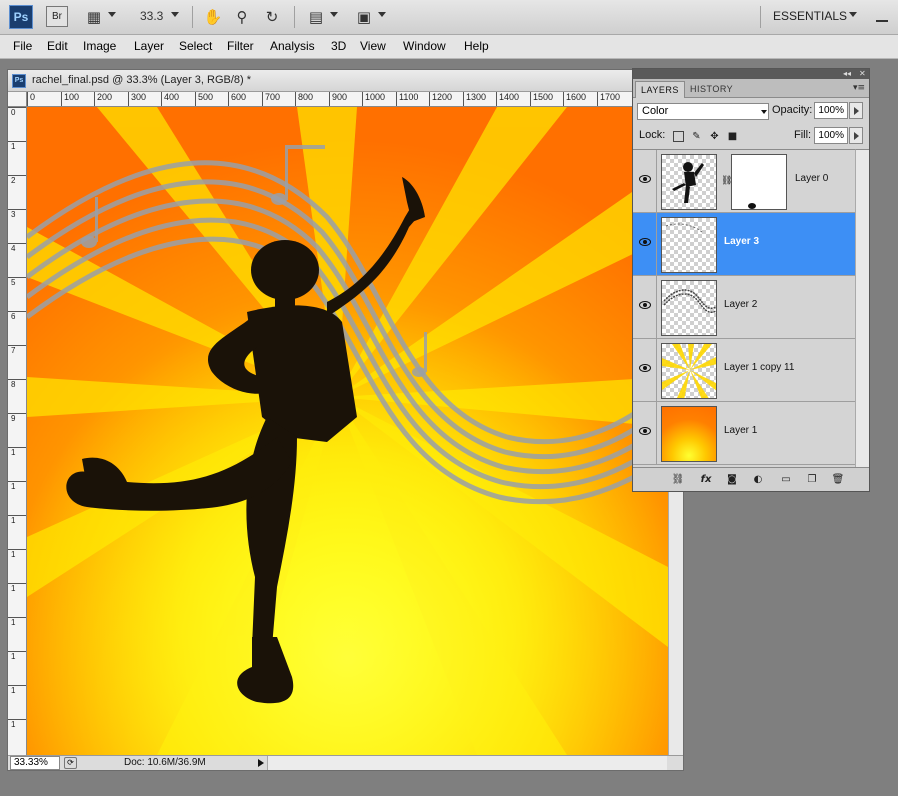  What do you see at coordinates (17, 214) in the screenshot?
I see `ruler-tick-label: 3` at bounding box center [17, 214].